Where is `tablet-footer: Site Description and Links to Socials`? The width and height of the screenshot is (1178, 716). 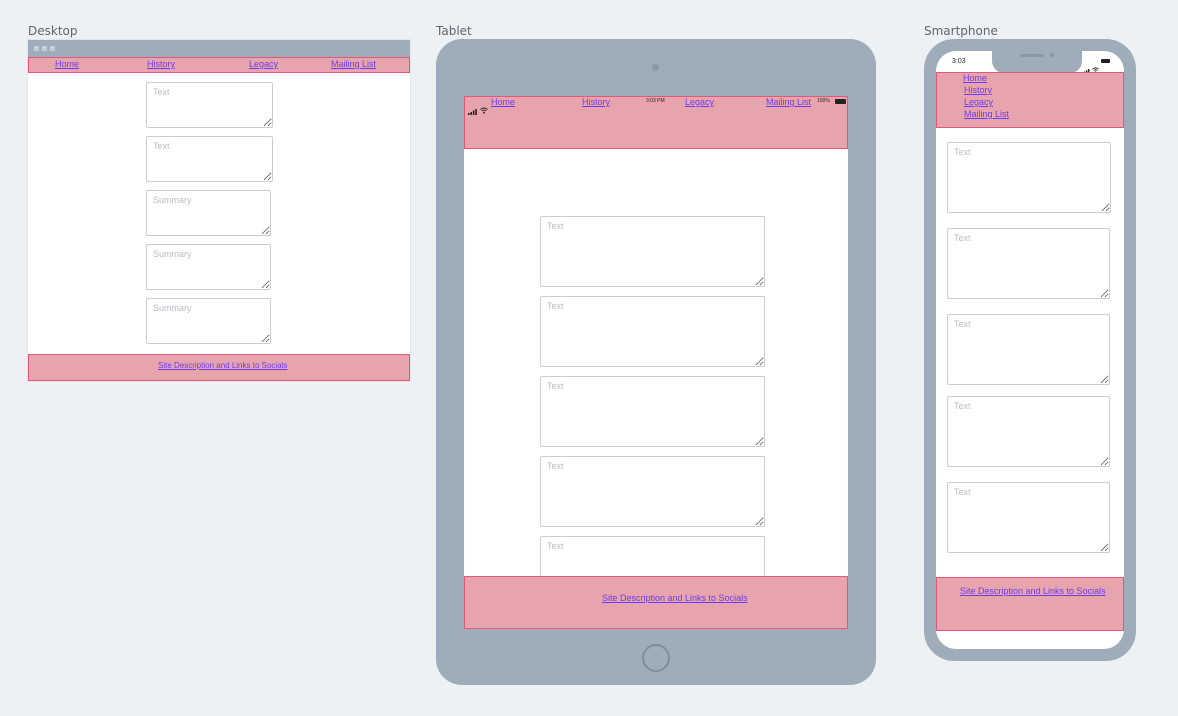 tablet-footer: Site Description and Links to Socials is located at coordinates (656, 602).